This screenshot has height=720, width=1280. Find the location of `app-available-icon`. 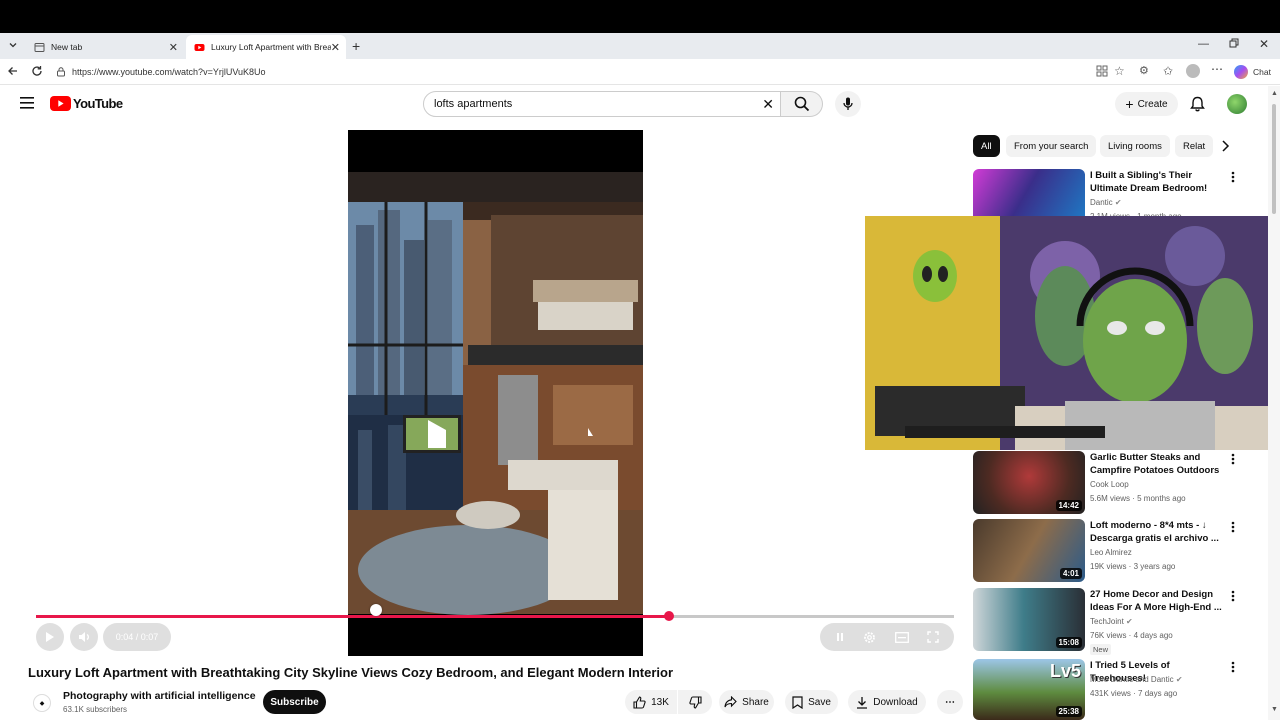

app-available-icon is located at coordinates (1102, 71).